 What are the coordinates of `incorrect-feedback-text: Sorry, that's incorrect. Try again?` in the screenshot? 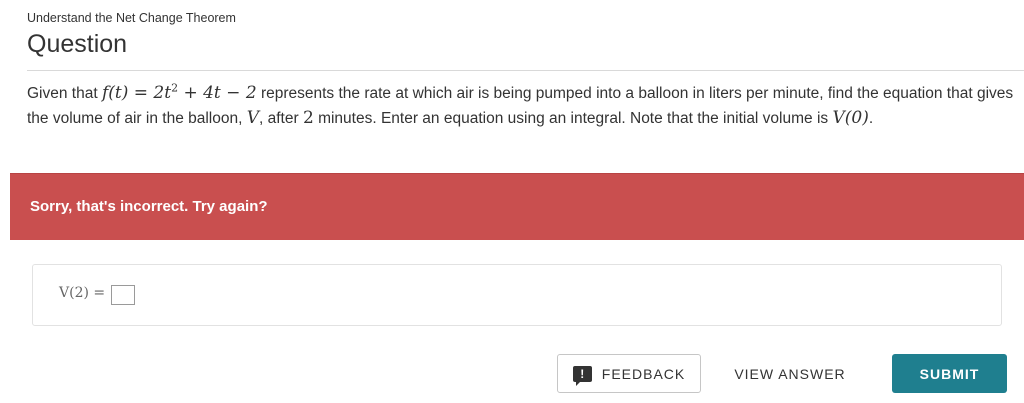 It's located at (149, 206).